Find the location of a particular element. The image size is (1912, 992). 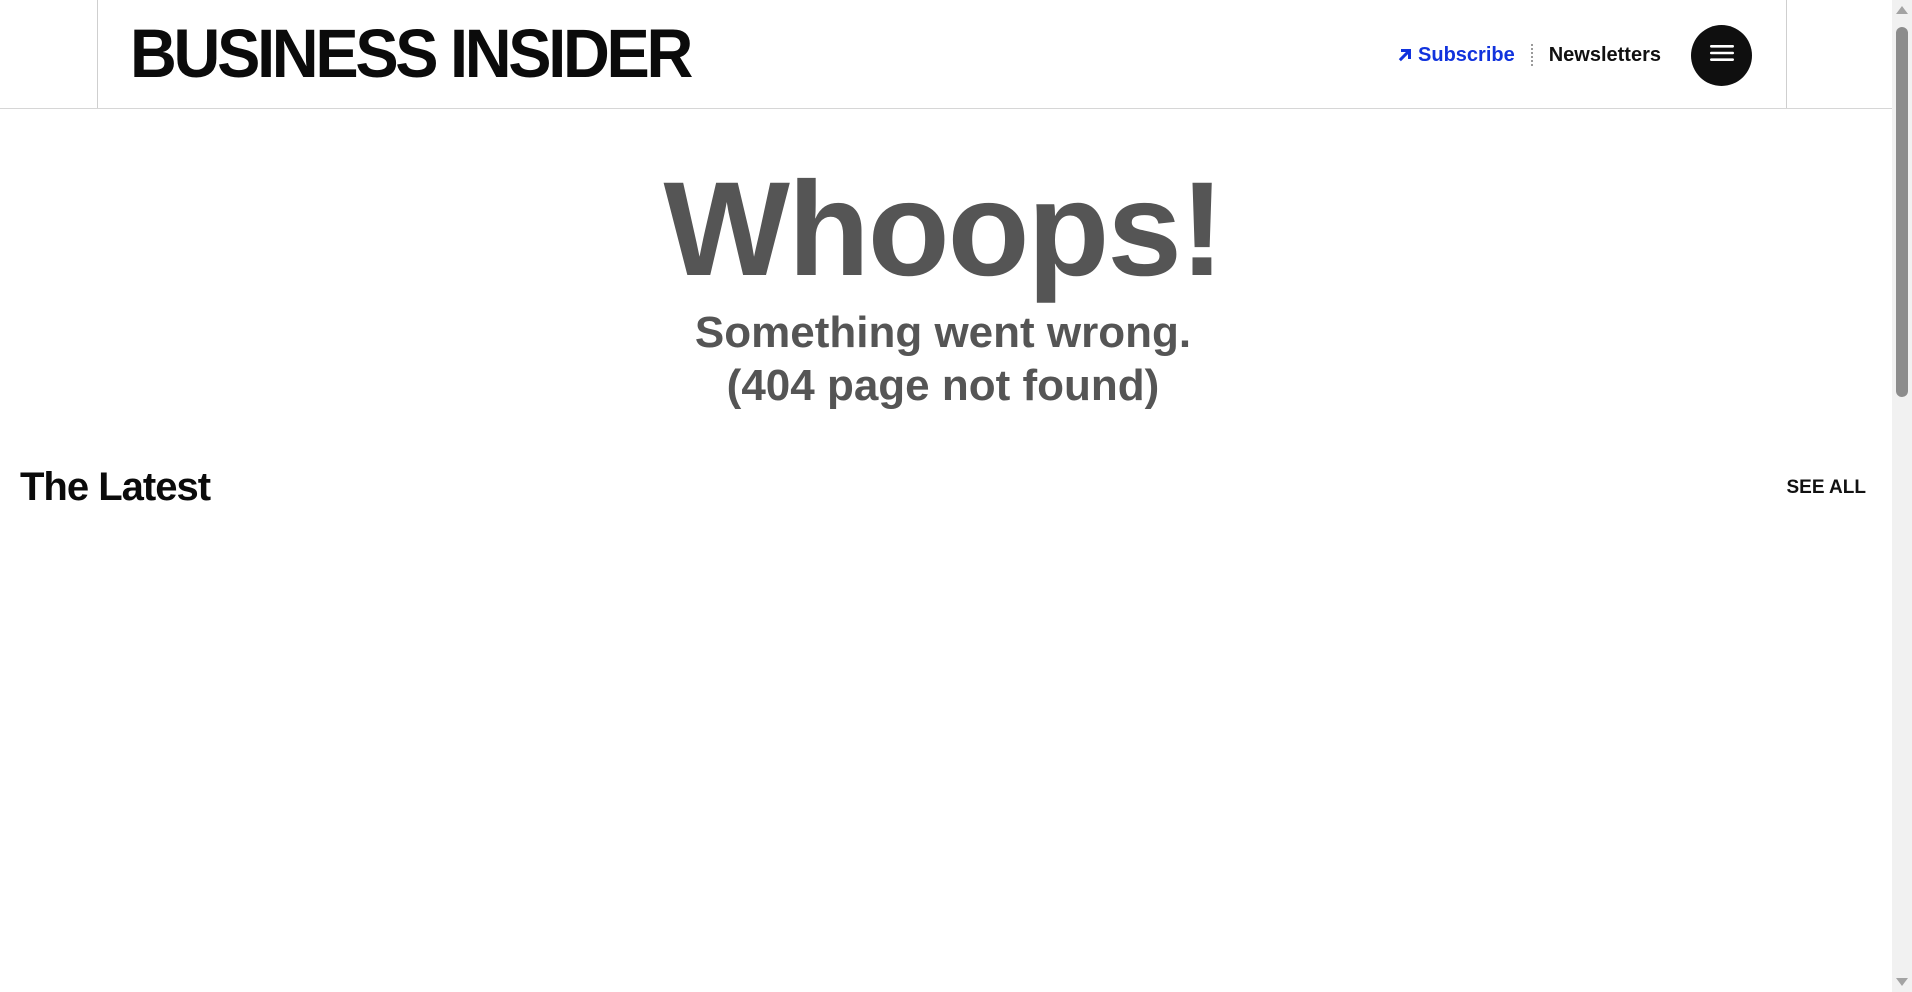

error-line-1: Something went wrong. is located at coordinates (943, 332).